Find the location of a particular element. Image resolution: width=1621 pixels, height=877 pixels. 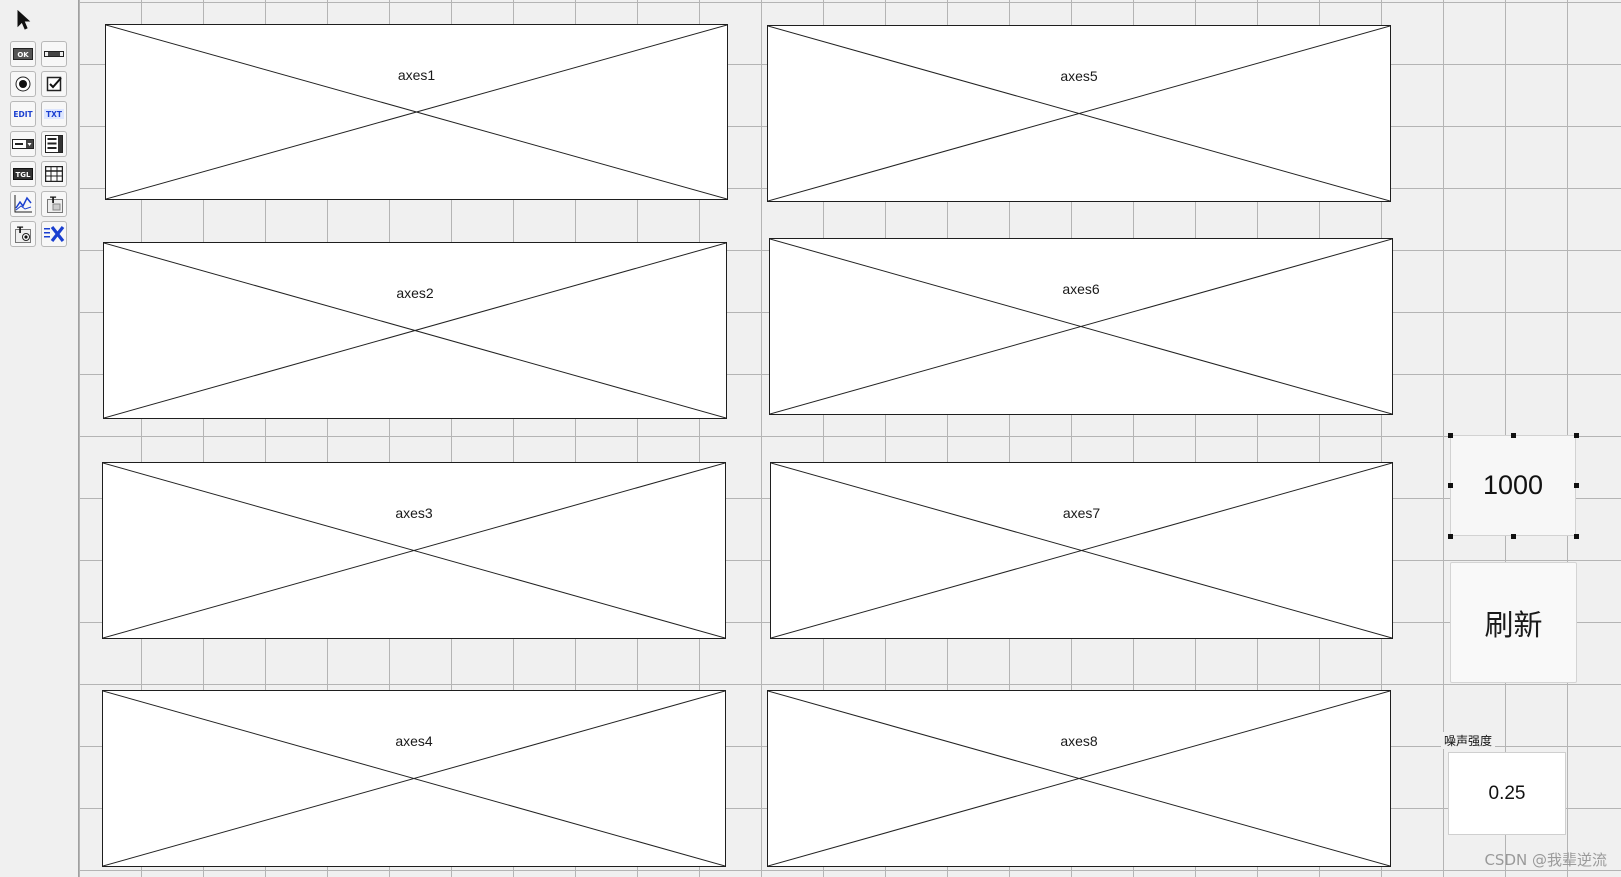

static-text-tool-icon: TXT is located at coordinates (54, 114).